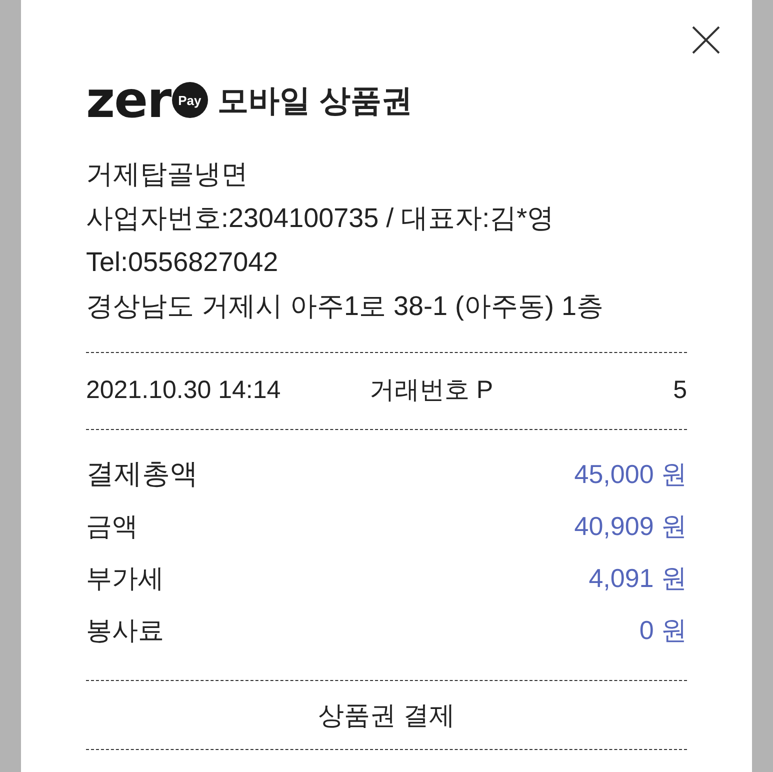  What do you see at coordinates (663, 630) in the screenshot?
I see `amount-value: 0 원` at bounding box center [663, 630].